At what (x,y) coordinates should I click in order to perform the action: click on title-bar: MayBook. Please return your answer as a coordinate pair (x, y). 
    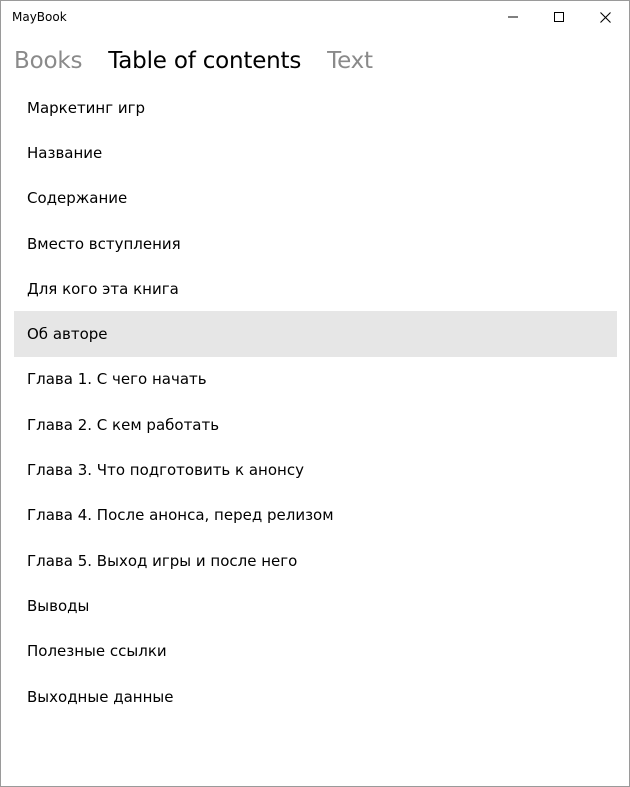
    Looking at the image, I should click on (315, 17).